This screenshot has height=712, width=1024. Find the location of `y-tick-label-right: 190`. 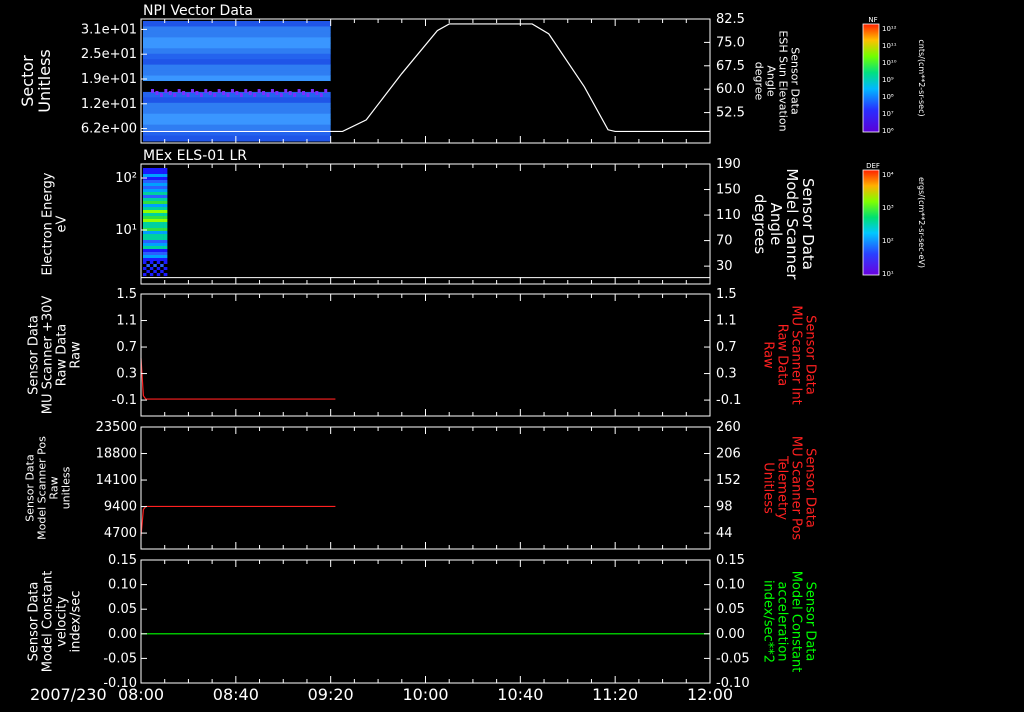

y-tick-label-right: 190 is located at coordinates (728, 164).